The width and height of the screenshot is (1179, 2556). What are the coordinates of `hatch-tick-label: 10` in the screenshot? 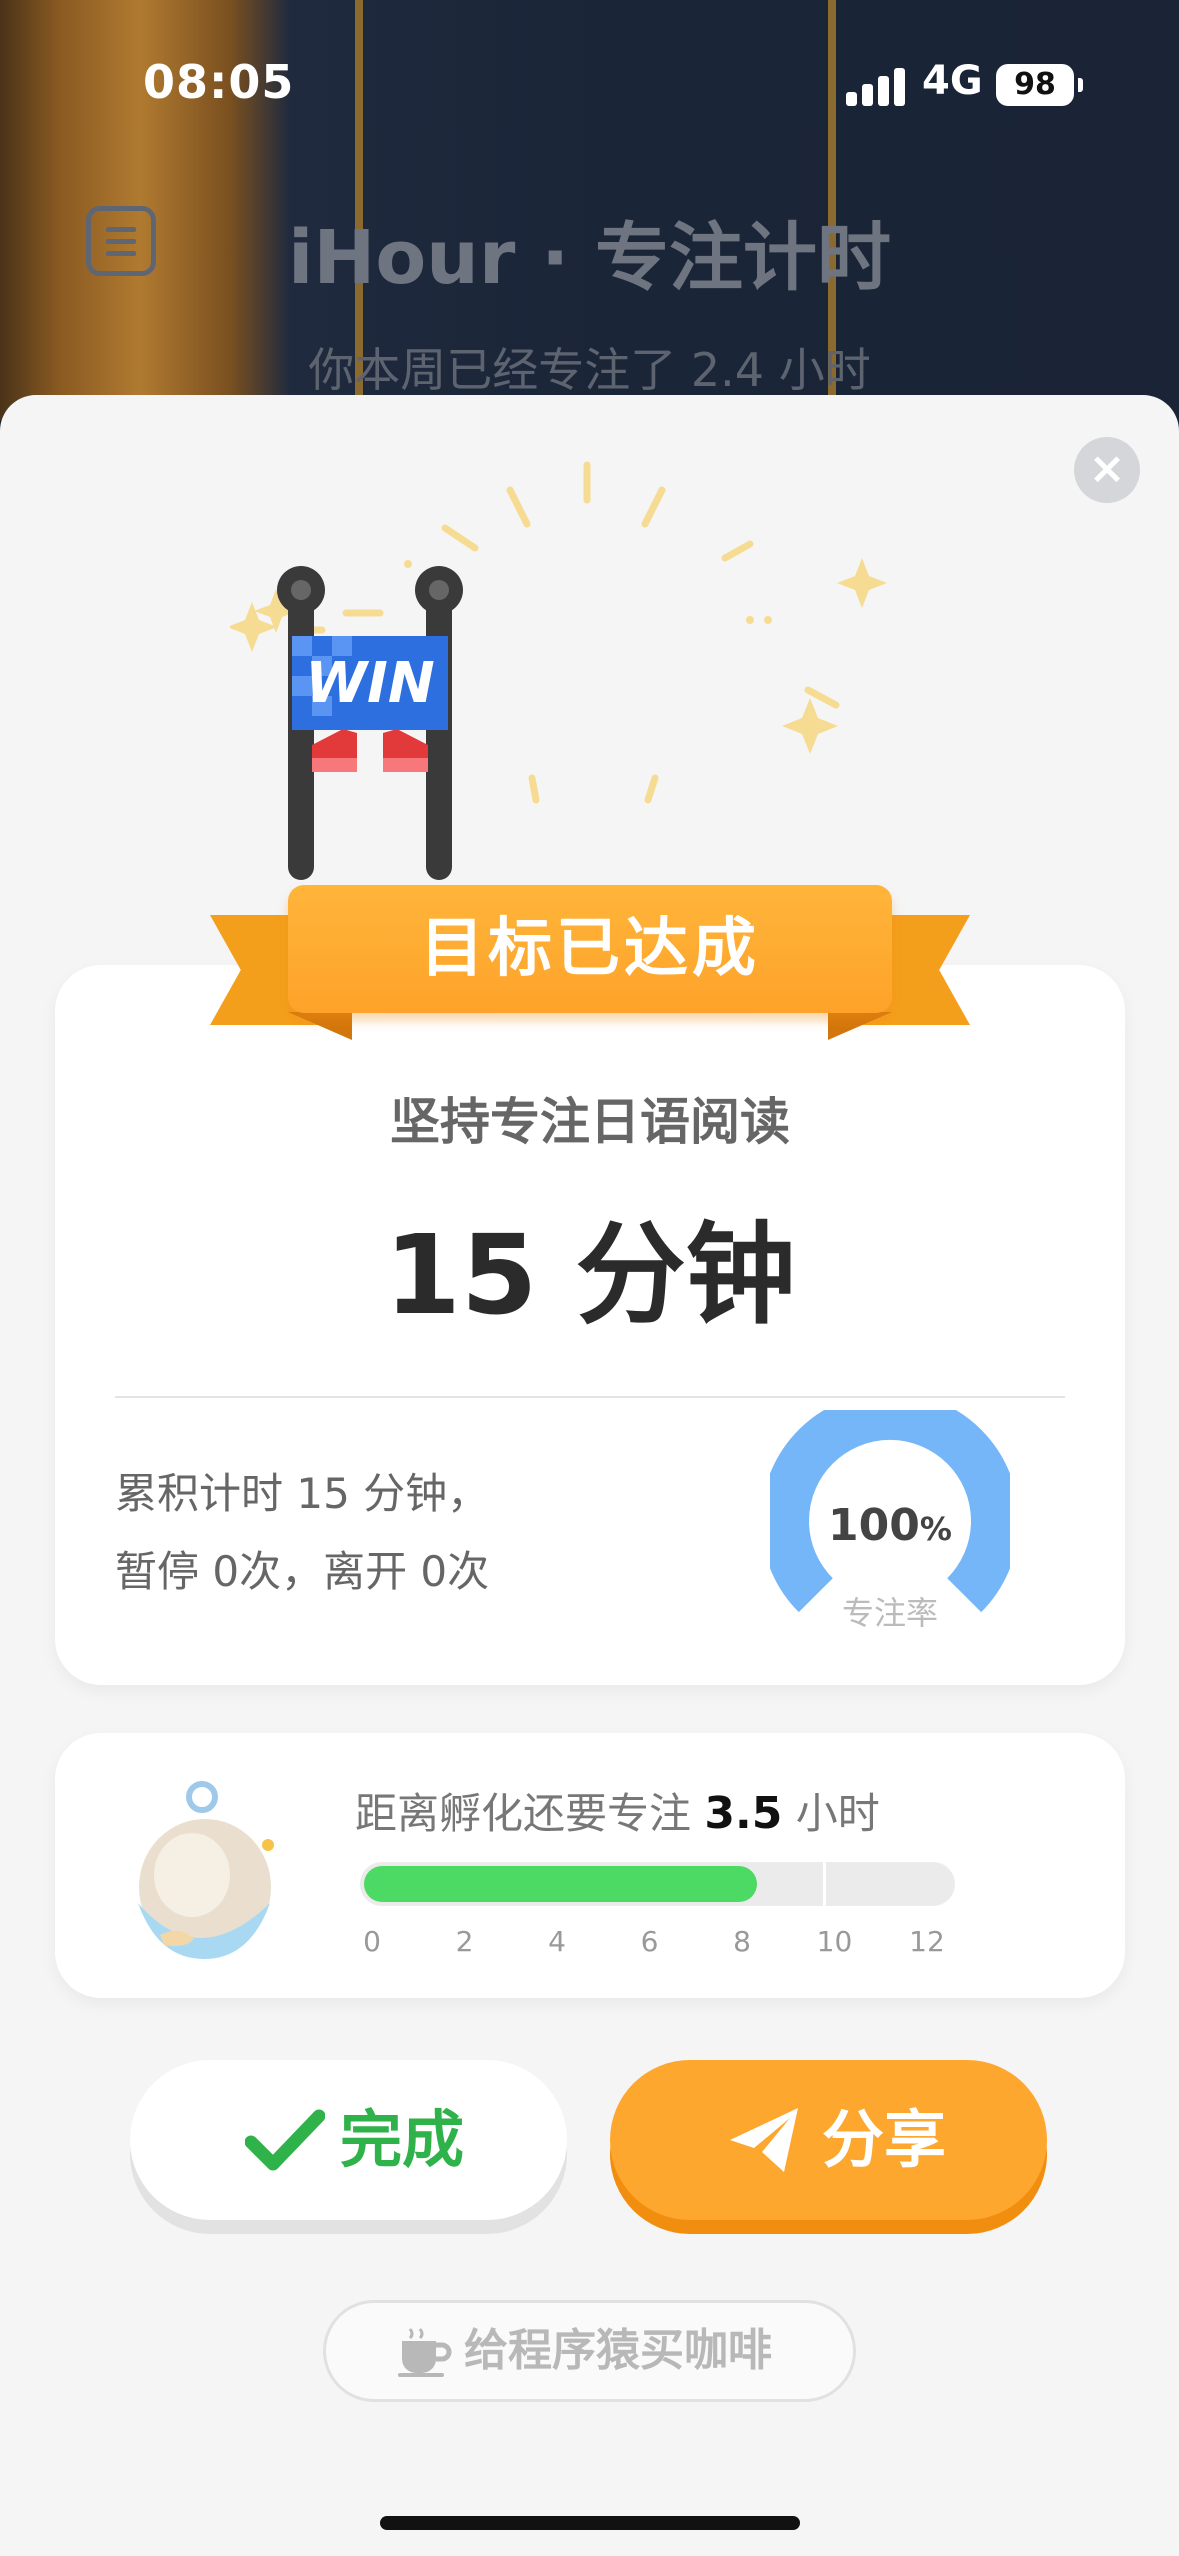 It's located at (834, 1941).